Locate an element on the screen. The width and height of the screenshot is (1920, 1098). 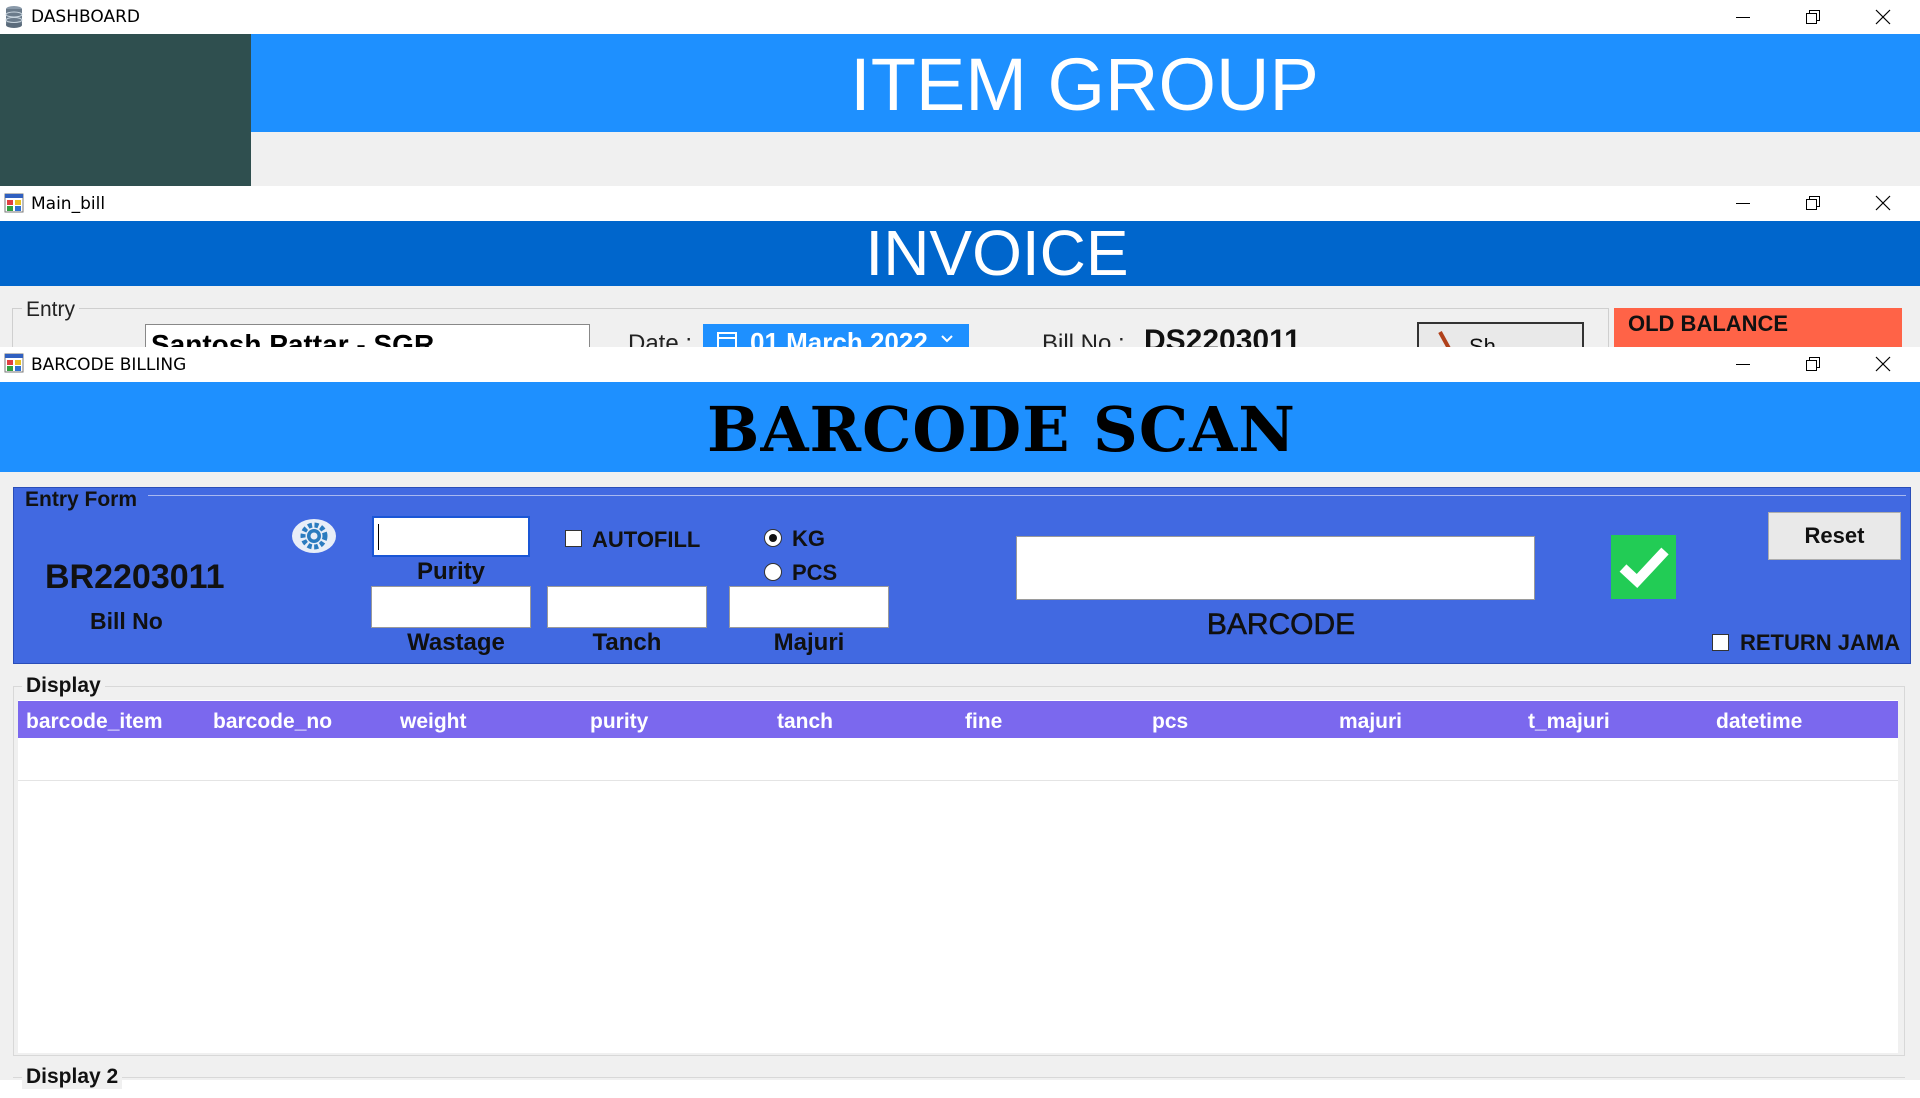
main-bill-titlebar: Main_bill is located at coordinates (960, 203).